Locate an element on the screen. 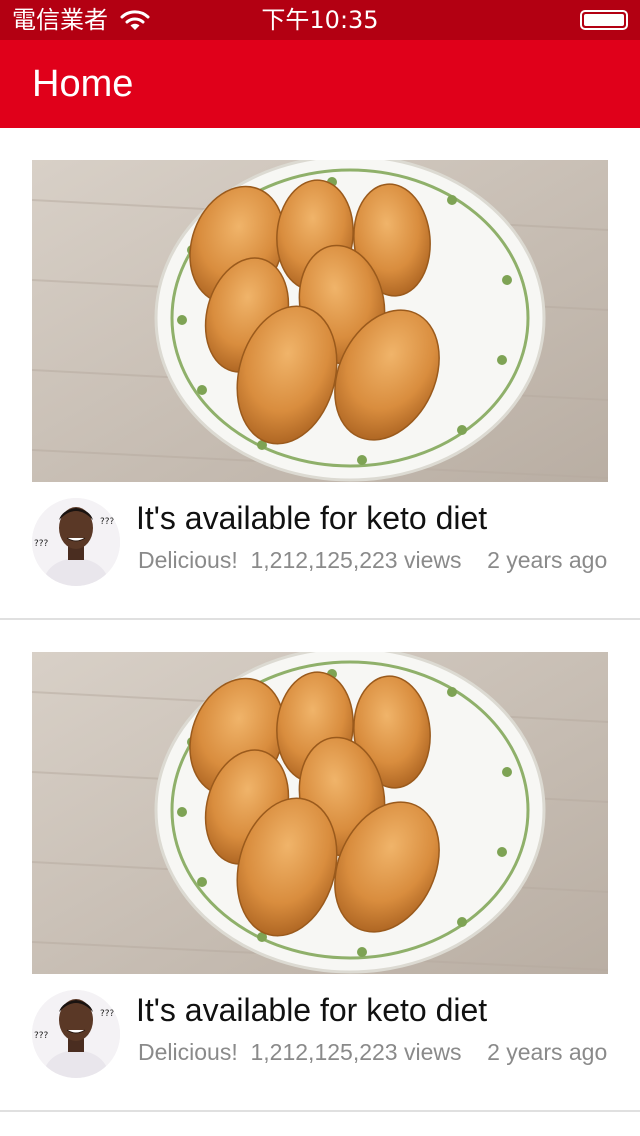 This screenshot has height=1136, width=640. navigation-bar: Home is located at coordinates (320, 84).